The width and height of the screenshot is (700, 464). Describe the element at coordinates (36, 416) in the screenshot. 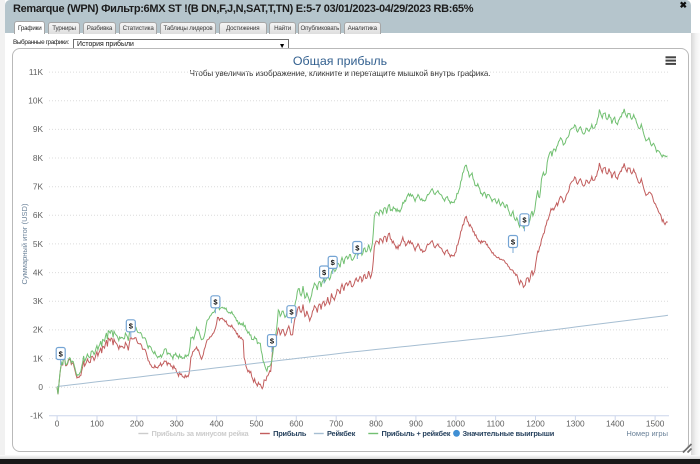

I see `svg-text: -1K` at that location.